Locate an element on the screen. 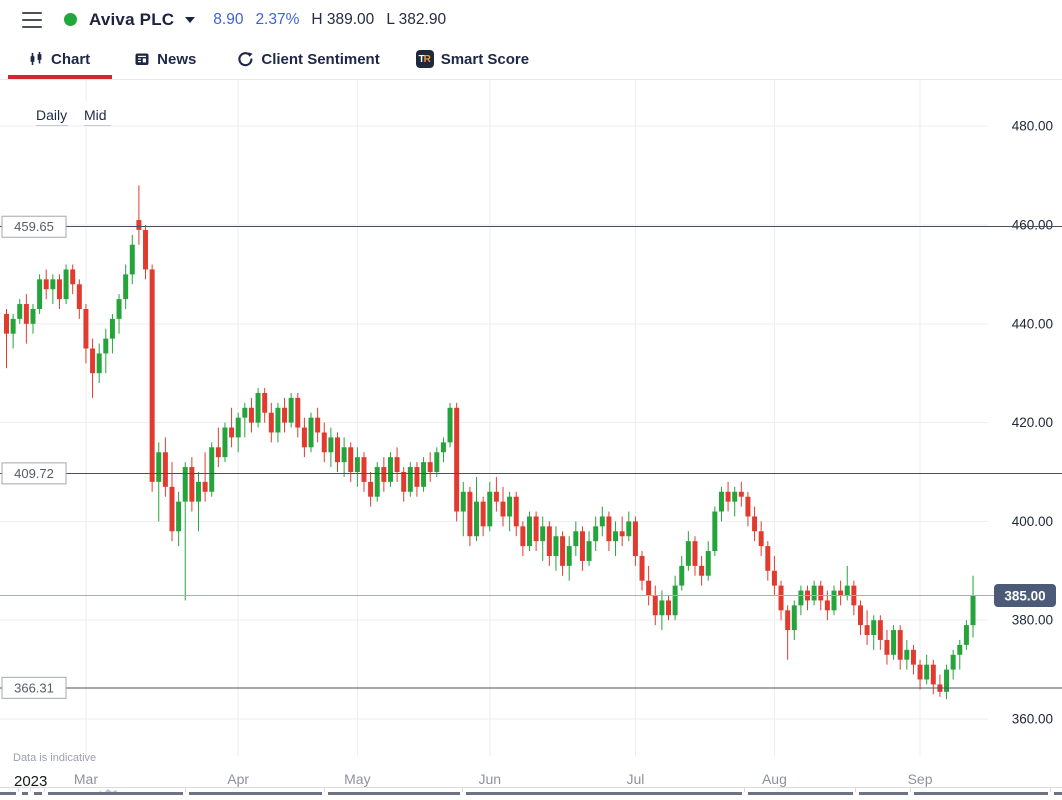  price-change: 8.90 is located at coordinates (228, 19).